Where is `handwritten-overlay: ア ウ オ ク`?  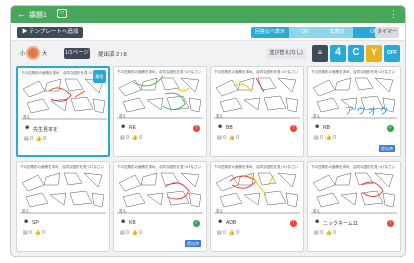
handwritten-overlay: ア ウ オ ク is located at coordinates (367, 111).